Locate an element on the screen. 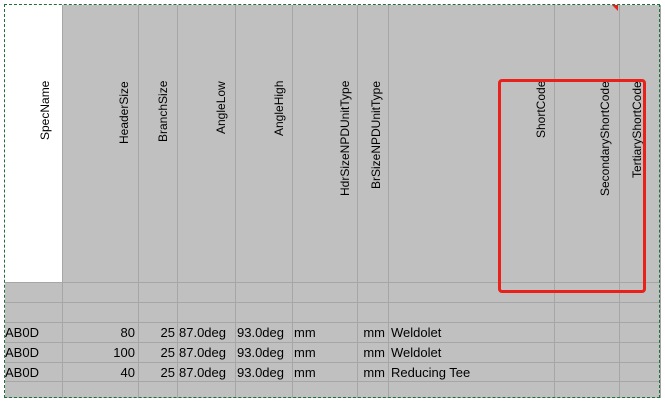 This screenshot has width=665, height=407. header-branchsize: BranchSize is located at coordinates (163, 181).